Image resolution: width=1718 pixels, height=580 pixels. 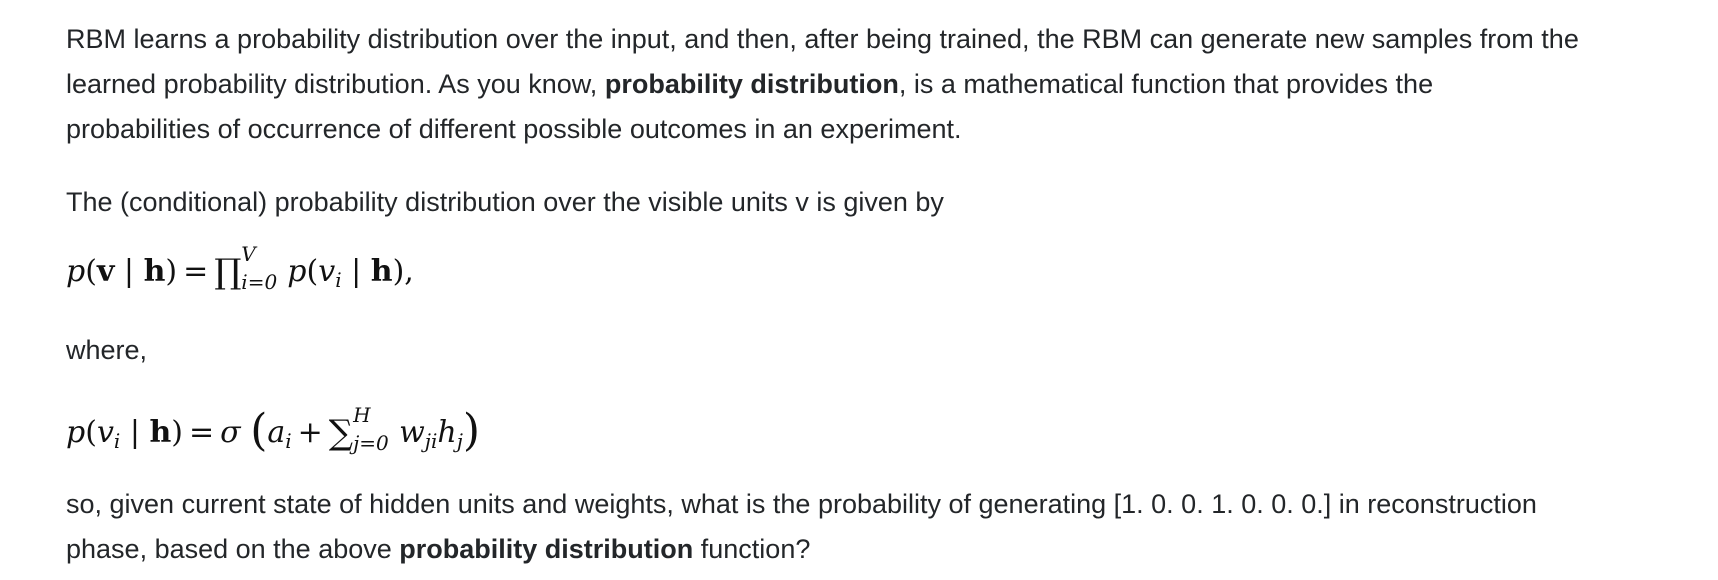 What do you see at coordinates (546, 549) in the screenshot?
I see `question-bold-term: probability distribution` at bounding box center [546, 549].